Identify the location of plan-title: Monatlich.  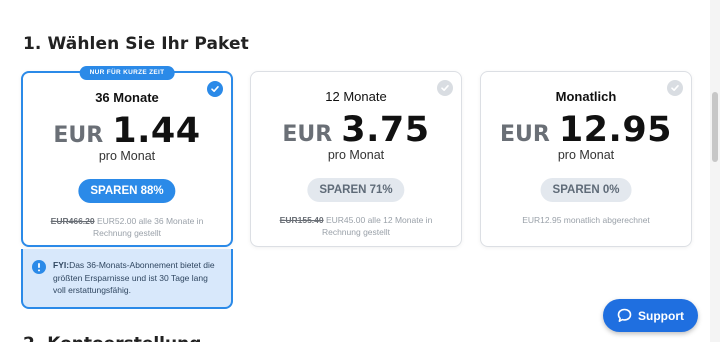
(586, 96).